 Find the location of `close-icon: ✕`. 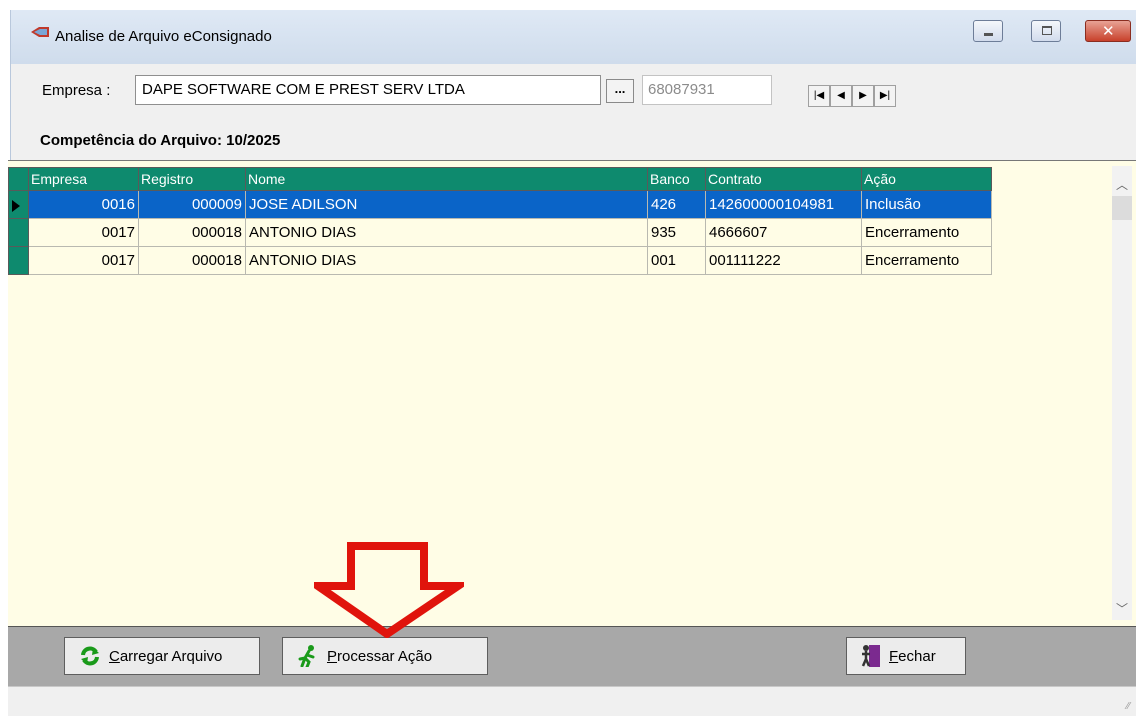

close-icon: ✕ is located at coordinates (1108, 31).